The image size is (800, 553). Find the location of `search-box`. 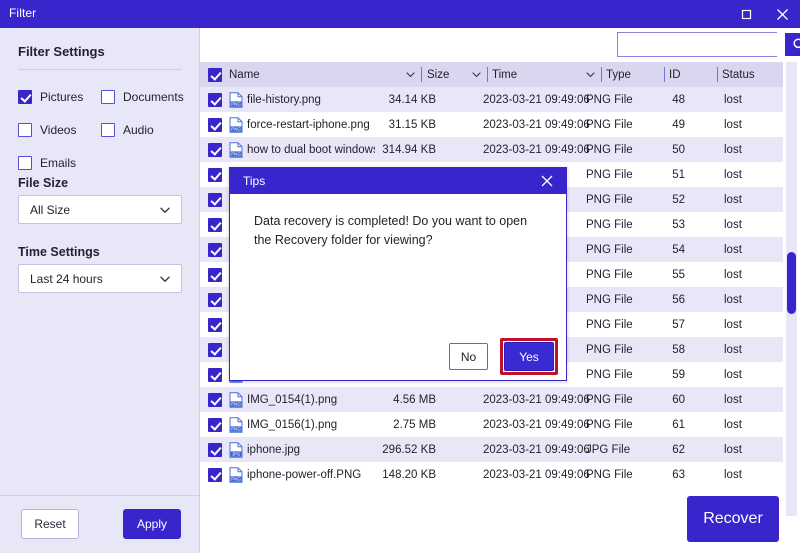

search-box is located at coordinates (708, 44).